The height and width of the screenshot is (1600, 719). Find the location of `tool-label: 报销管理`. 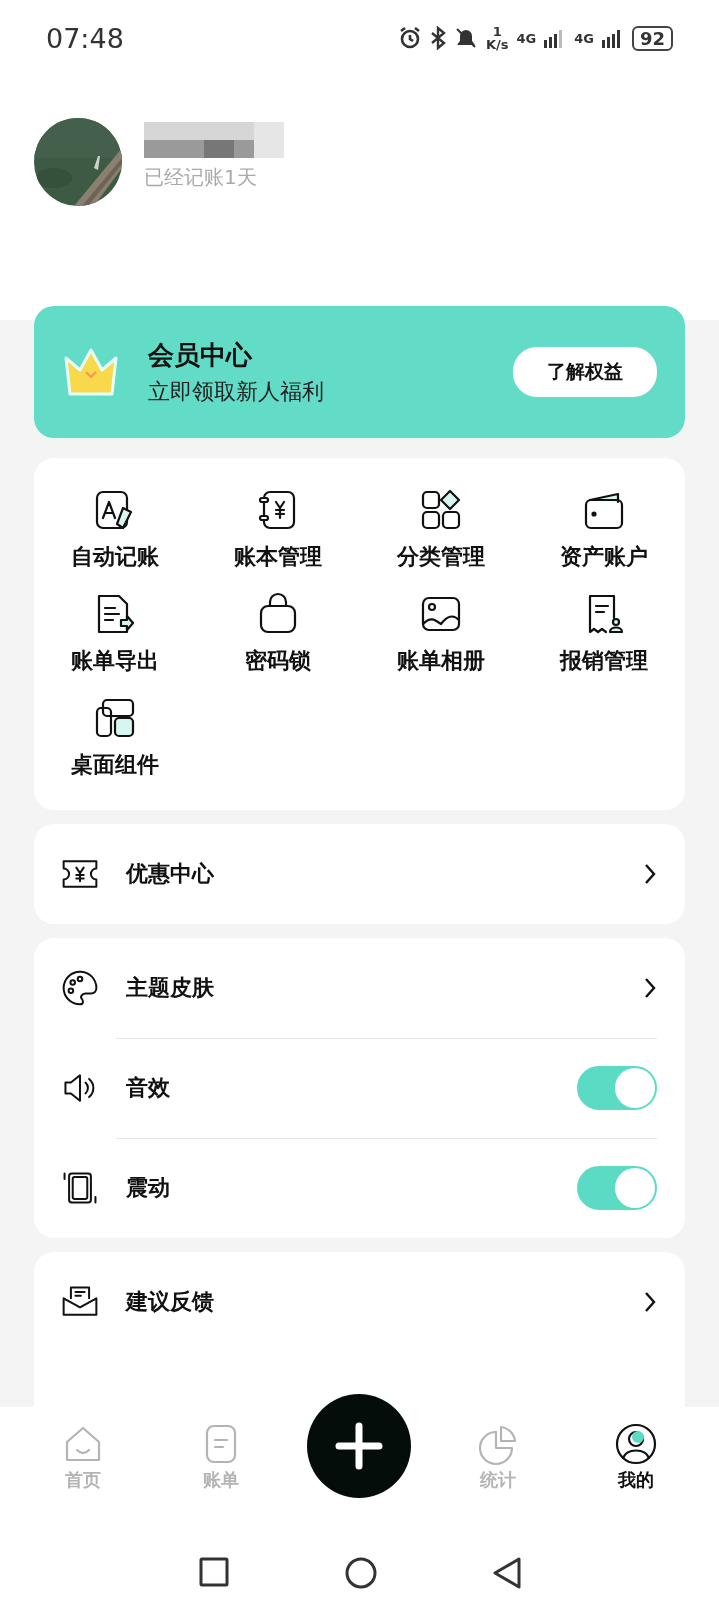

tool-label: 报销管理 is located at coordinates (603, 661).